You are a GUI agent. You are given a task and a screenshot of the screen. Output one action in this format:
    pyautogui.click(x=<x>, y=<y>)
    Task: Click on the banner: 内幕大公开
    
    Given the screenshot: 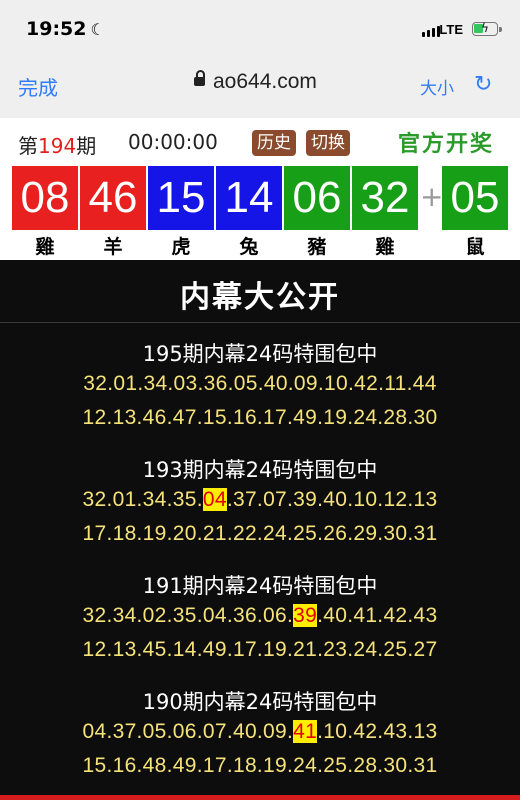 What is the action you would take?
    pyautogui.click(x=260, y=291)
    